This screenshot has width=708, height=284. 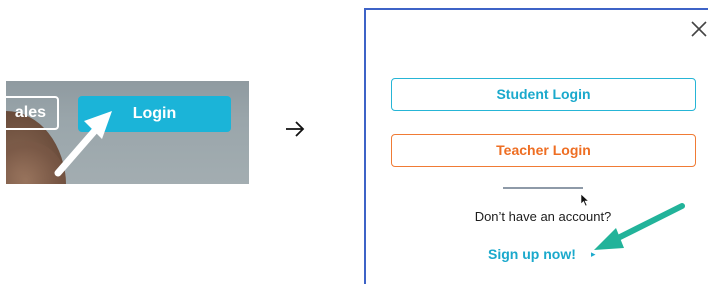 What do you see at coordinates (543, 150) in the screenshot?
I see `teacher-login-button: Teacher Login` at bounding box center [543, 150].